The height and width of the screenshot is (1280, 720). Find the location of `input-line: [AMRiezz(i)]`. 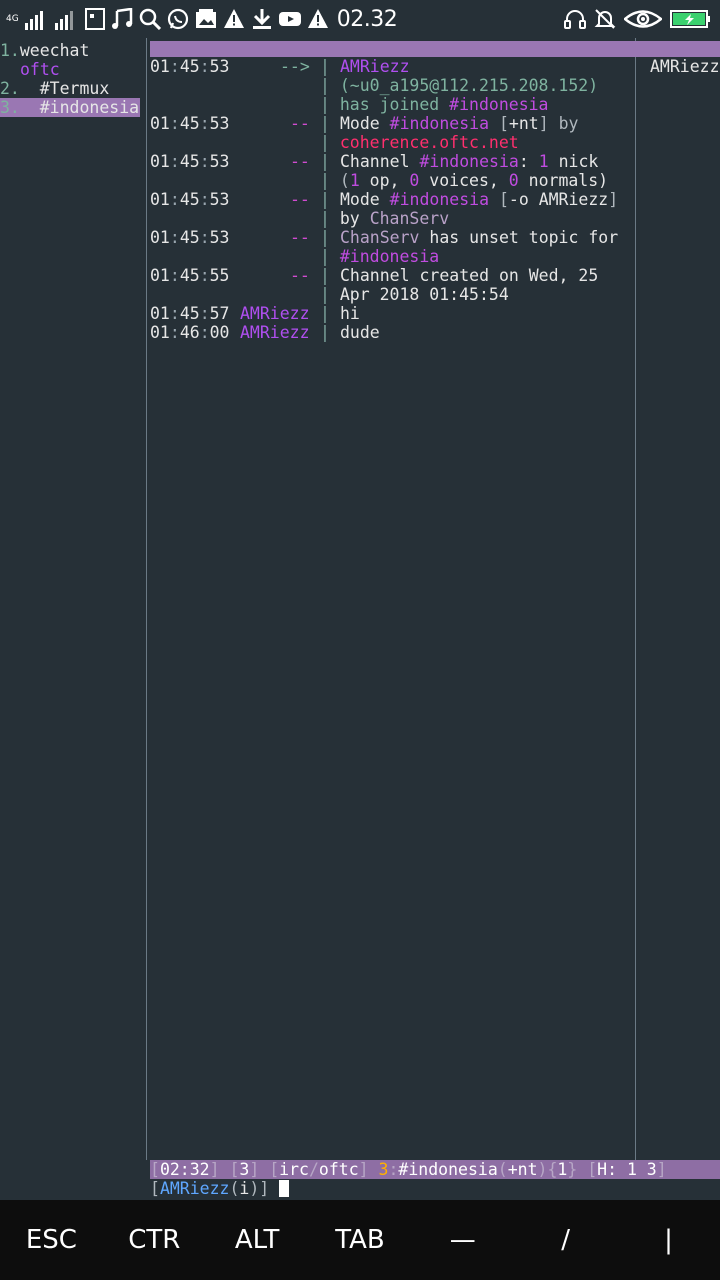

input-line: [AMRiezz(i)] is located at coordinates (435, 1188).